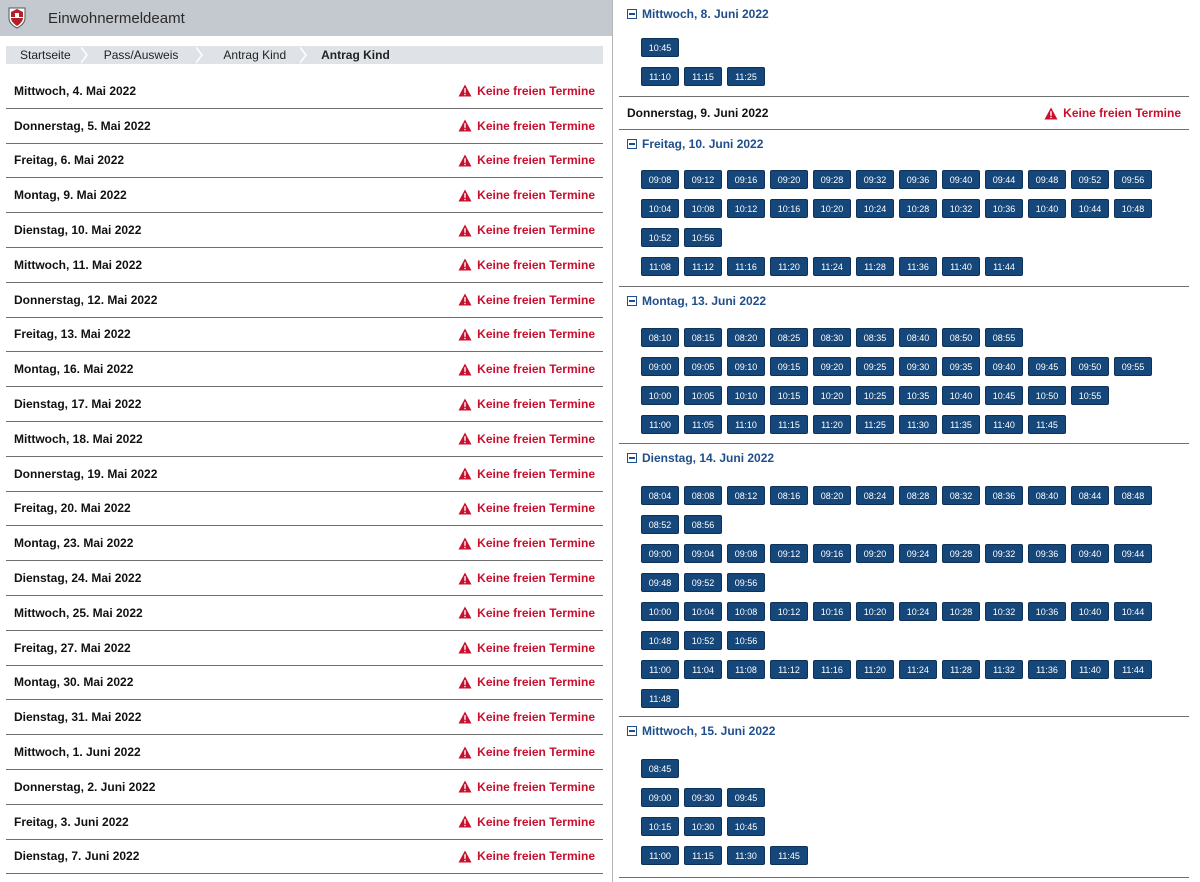 Image resolution: width=1200 pixels, height=882 pixels. Describe the element at coordinates (1004, 337) in the screenshot. I see `time-slot-button: 08:55` at that location.